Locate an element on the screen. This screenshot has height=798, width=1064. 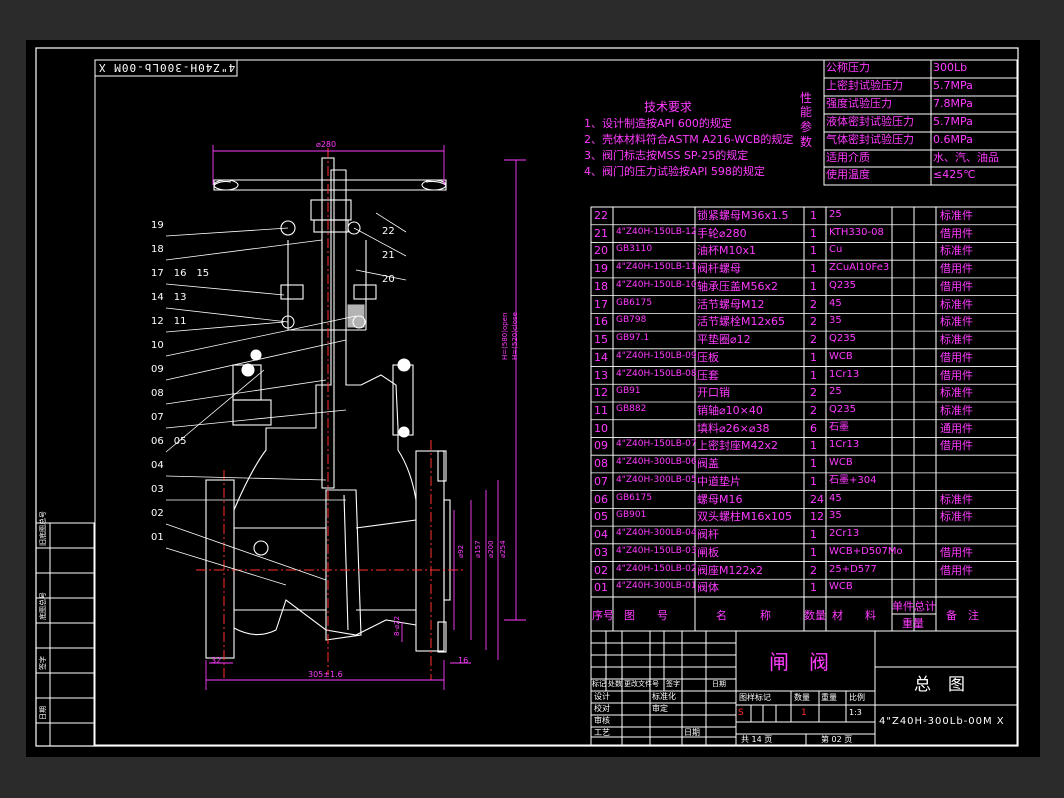
bom-cell-name: 中道垫片 is located at coordinates (719, 481).